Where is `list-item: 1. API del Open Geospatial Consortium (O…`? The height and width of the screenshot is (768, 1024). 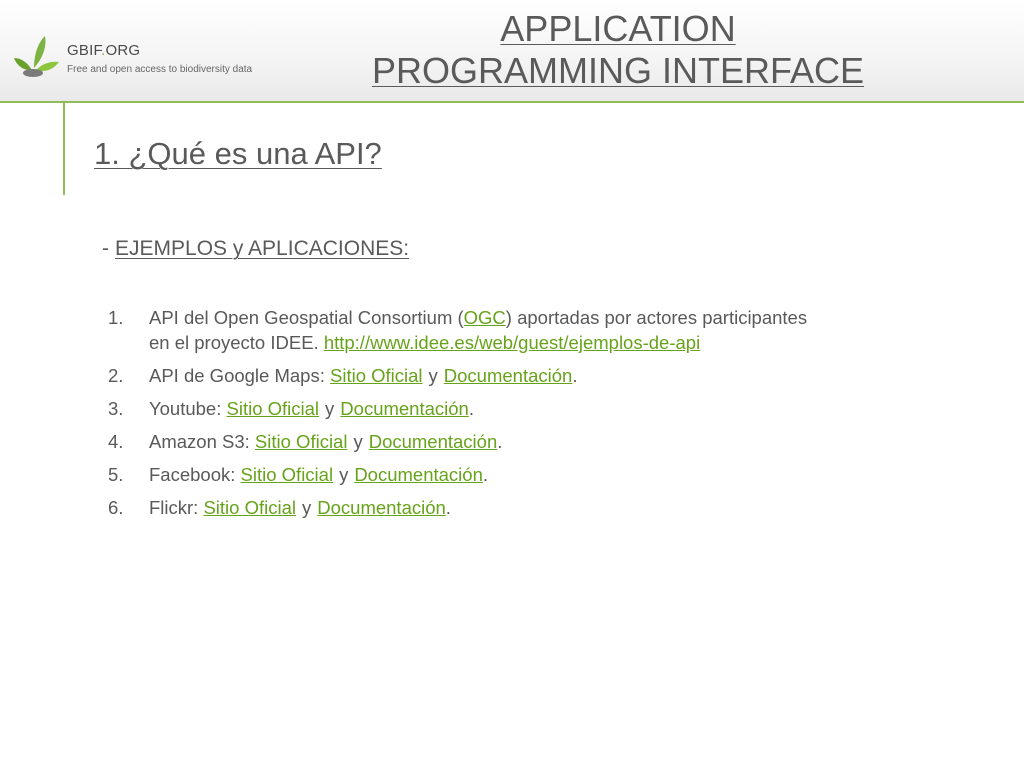 list-item: 1. API del Open Geospatial Consortium (O… is located at coordinates (503, 330).